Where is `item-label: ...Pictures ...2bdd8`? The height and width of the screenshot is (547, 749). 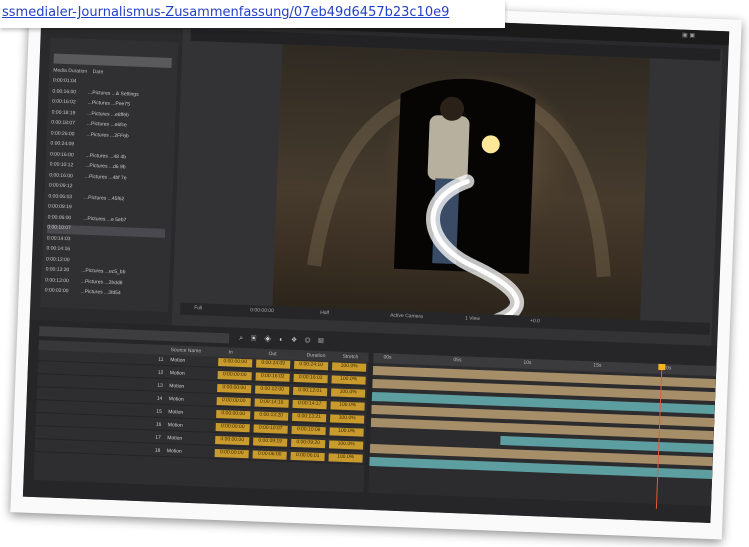 item-label: ...Pictures ...2bdd8 is located at coordinates (101, 282).